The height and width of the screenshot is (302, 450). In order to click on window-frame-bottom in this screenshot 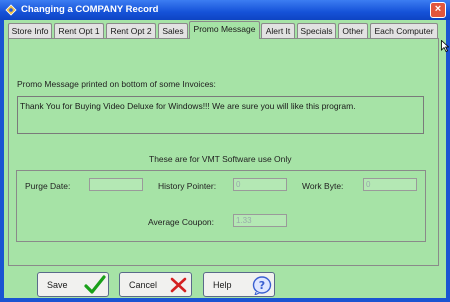, I will do `click(225, 300)`.